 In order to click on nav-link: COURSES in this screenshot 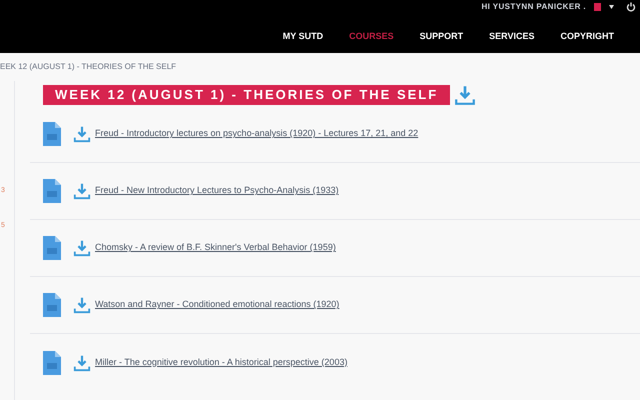, I will do `click(371, 37)`.